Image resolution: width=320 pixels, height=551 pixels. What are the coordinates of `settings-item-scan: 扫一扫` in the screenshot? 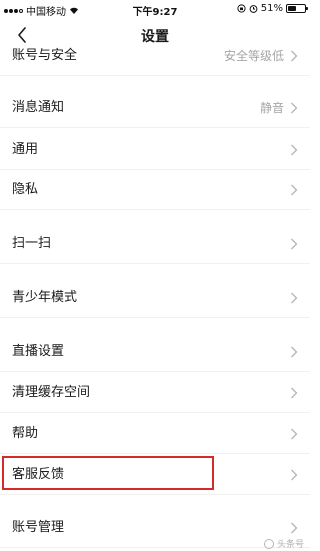 It's located at (155, 244).